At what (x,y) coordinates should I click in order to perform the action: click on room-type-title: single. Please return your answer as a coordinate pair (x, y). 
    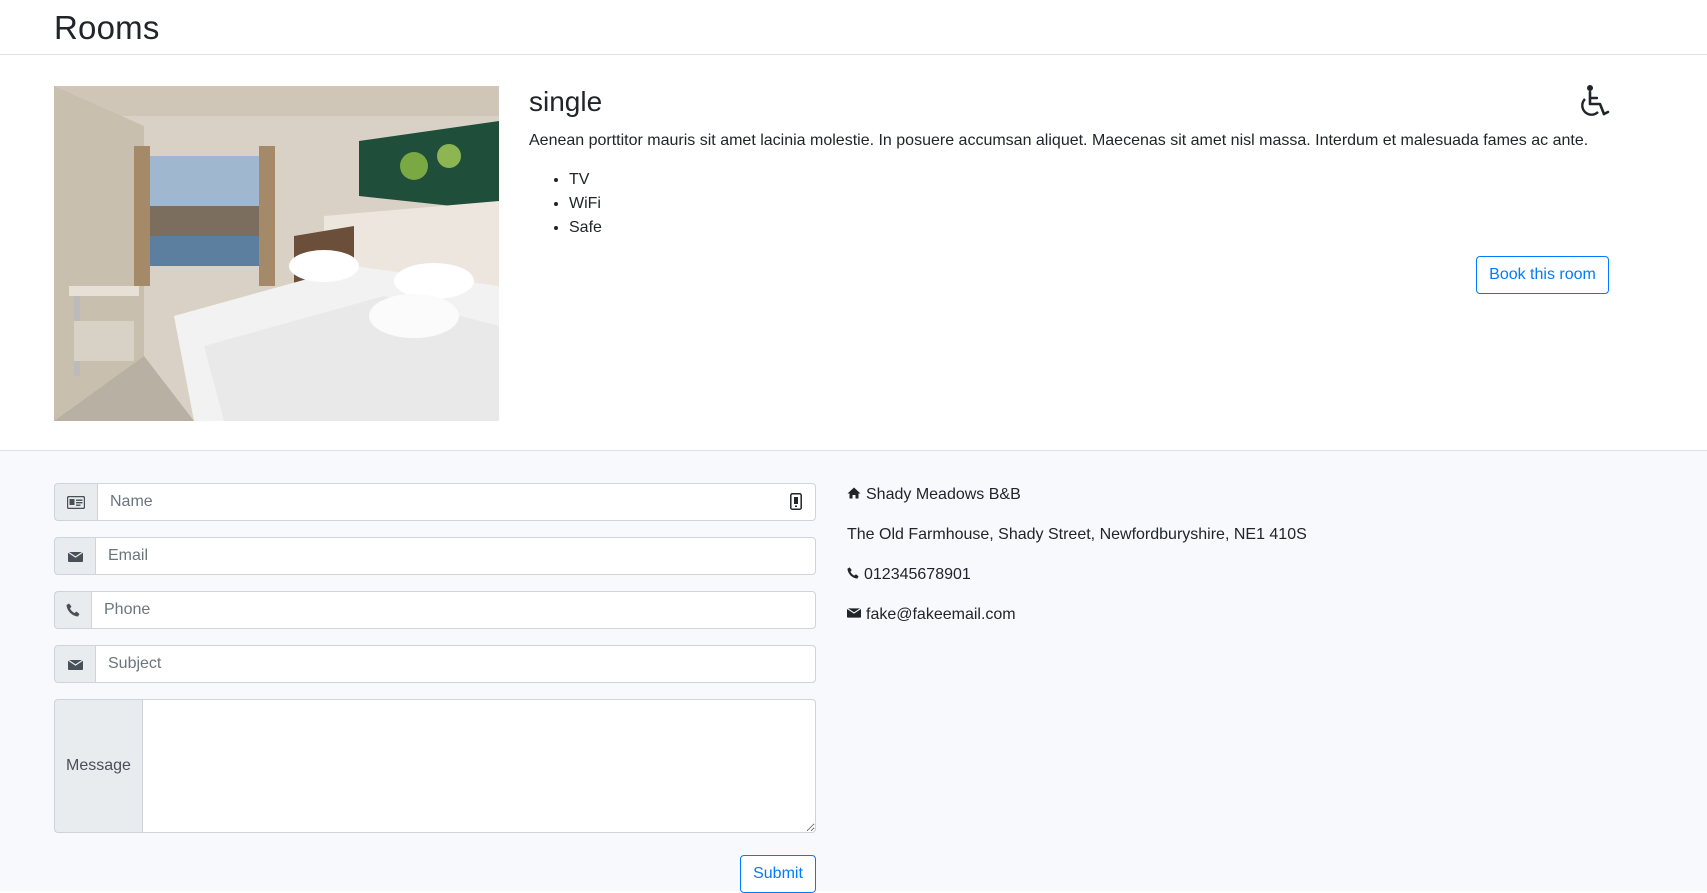
    Looking at the image, I should click on (566, 101).